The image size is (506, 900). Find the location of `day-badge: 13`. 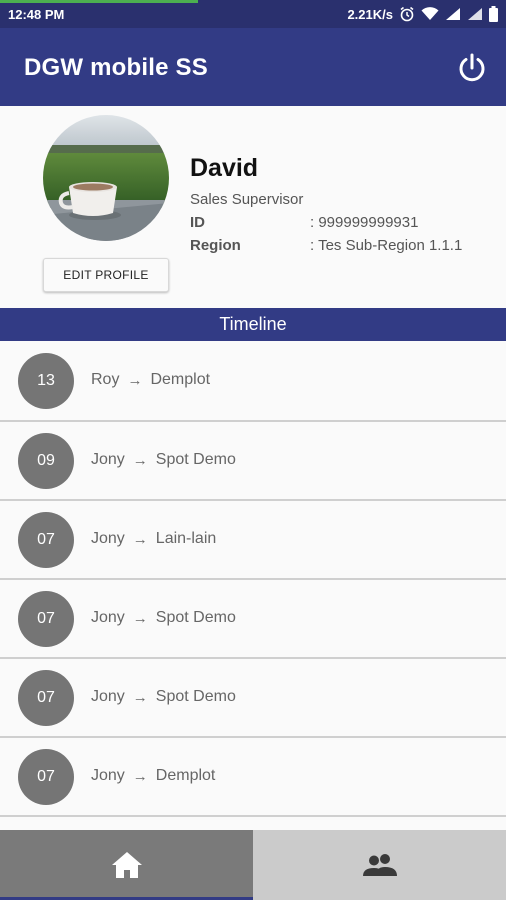

day-badge: 13 is located at coordinates (46, 381).